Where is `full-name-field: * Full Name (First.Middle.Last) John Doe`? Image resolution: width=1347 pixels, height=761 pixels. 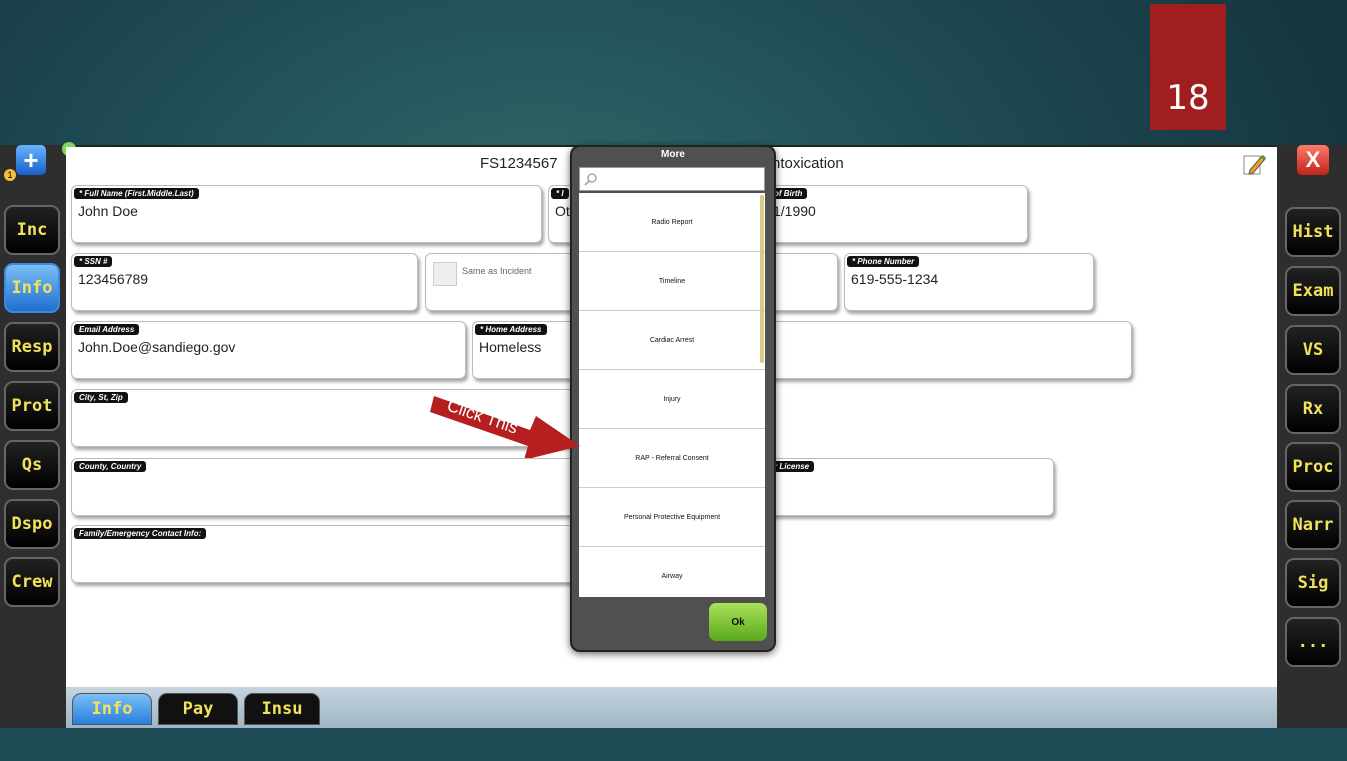 full-name-field: * Full Name (First.Middle.Last) John Doe is located at coordinates (306, 214).